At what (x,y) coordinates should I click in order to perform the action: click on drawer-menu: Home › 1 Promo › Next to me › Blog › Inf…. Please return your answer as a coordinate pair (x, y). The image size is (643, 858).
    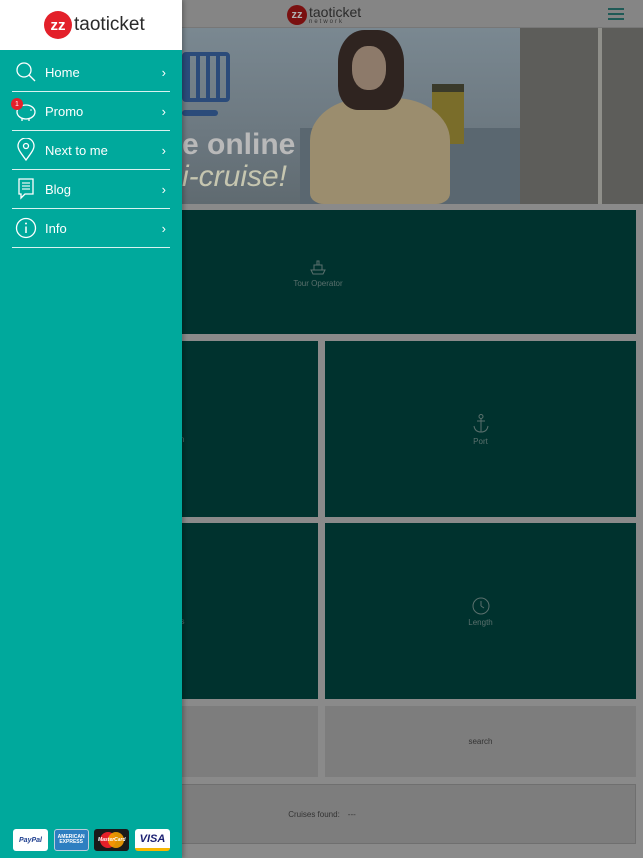
    Looking at the image, I should click on (90, 150).